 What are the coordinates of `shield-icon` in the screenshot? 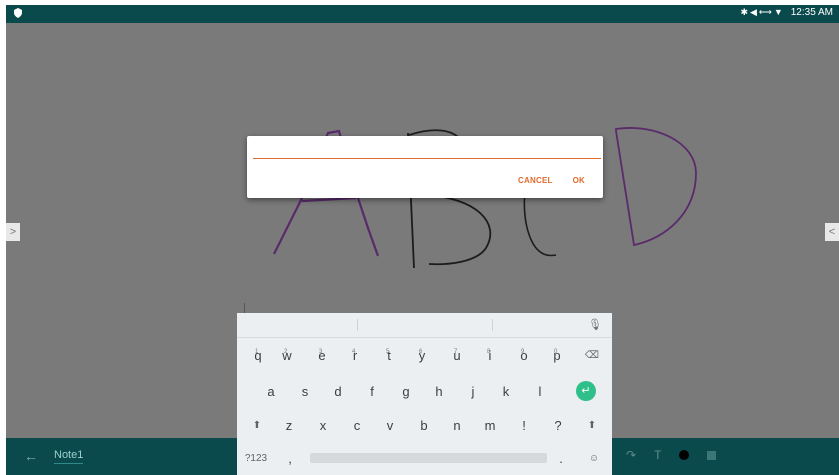 It's located at (18, 13).